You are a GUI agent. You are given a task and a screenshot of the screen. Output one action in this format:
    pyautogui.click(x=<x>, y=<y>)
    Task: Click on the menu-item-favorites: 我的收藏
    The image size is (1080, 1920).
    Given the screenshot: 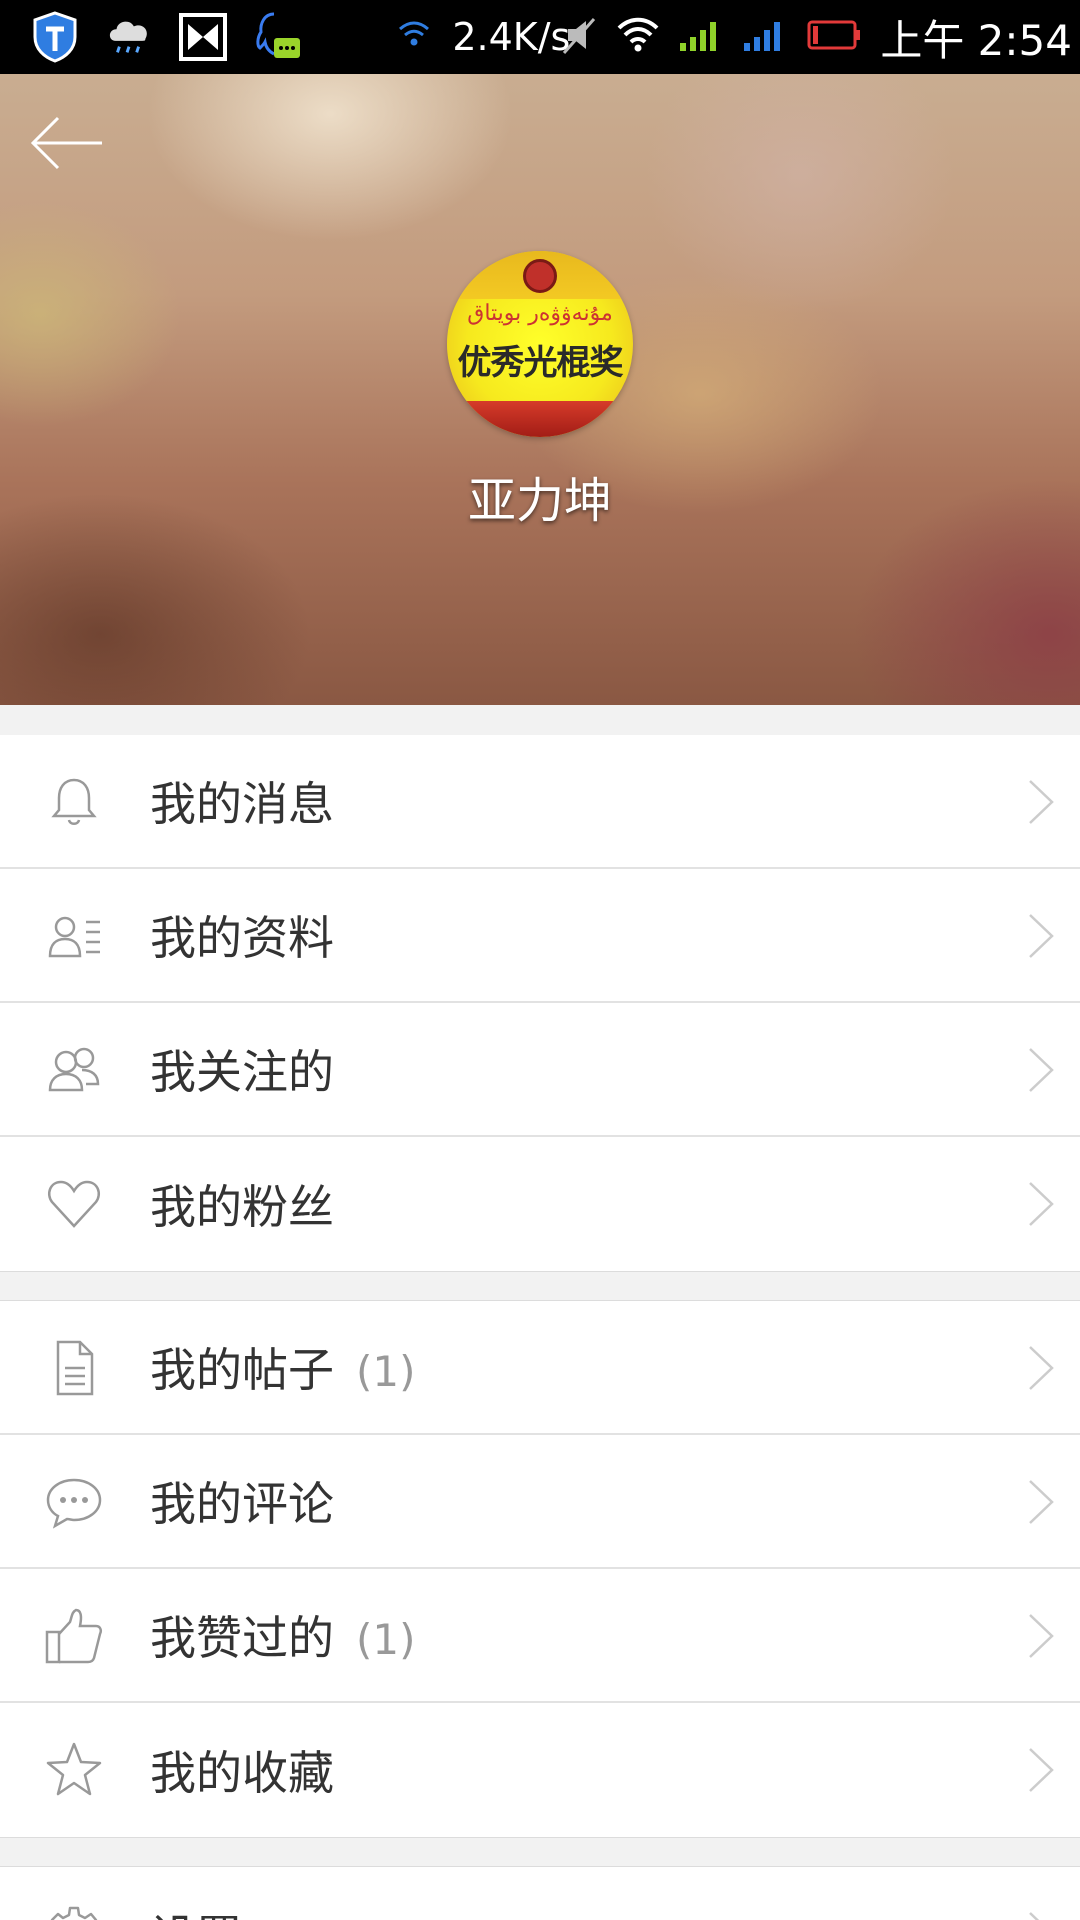 What is the action you would take?
    pyautogui.click(x=540, y=1770)
    